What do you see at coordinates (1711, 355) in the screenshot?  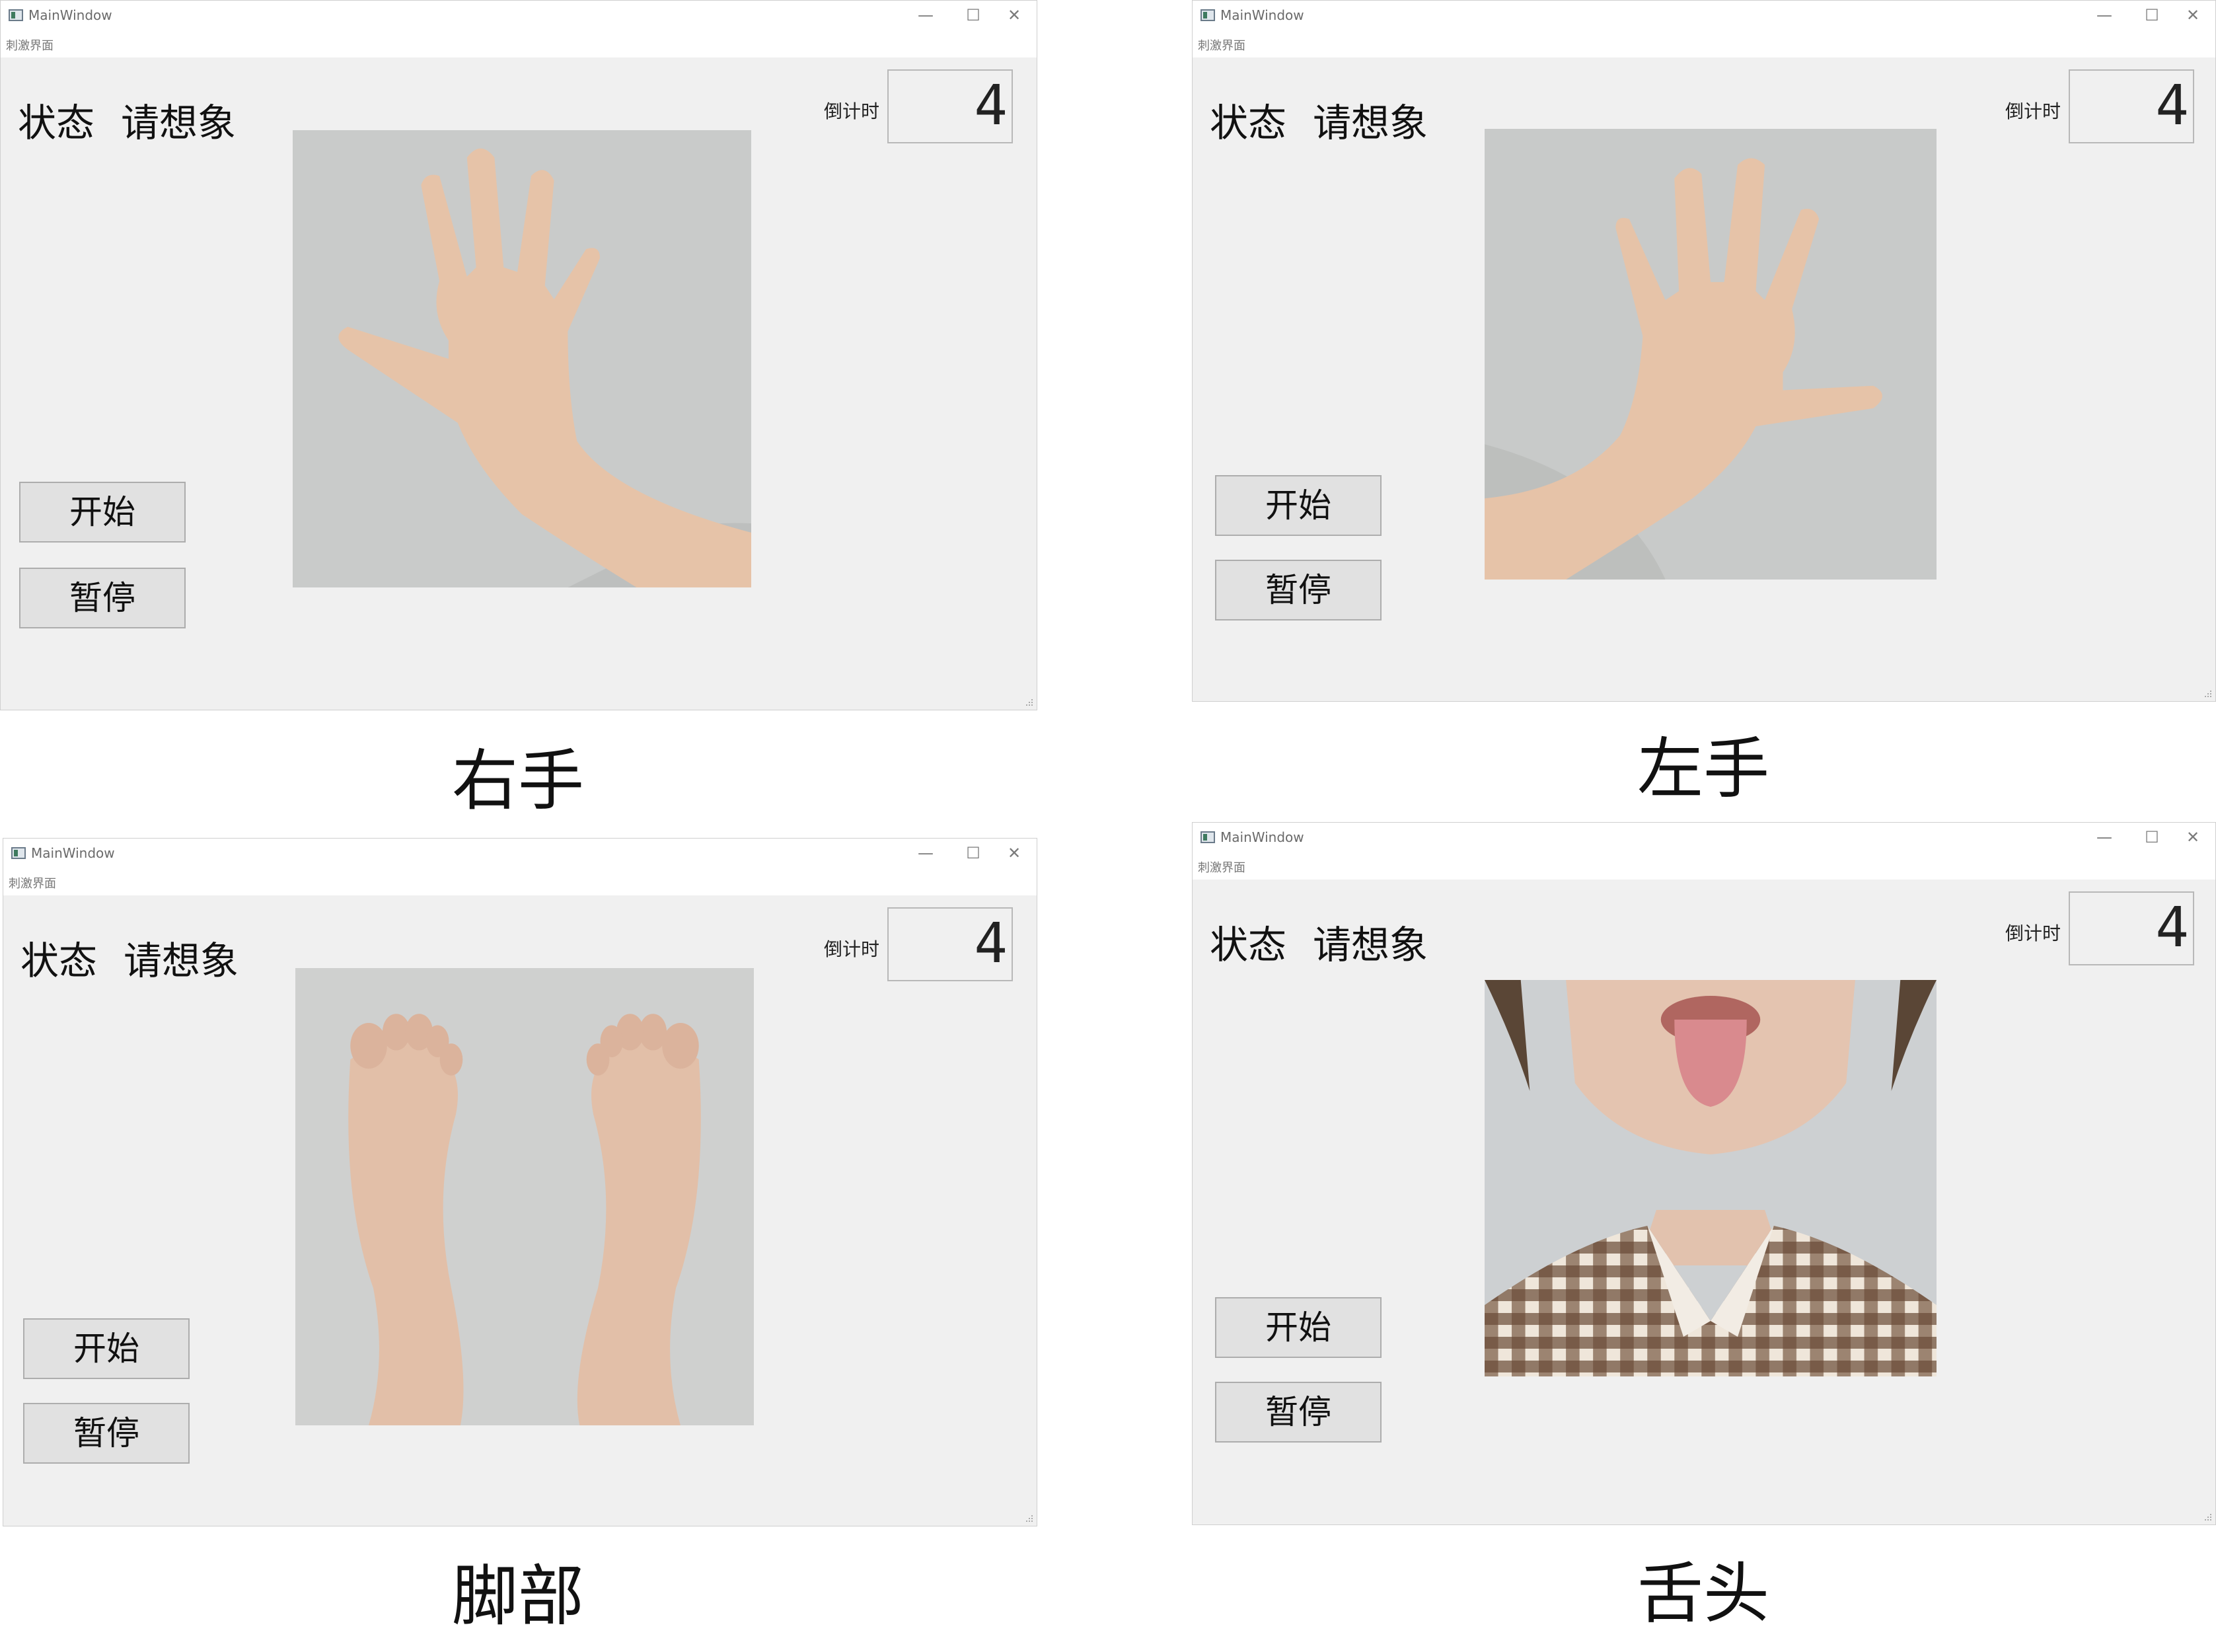 I see `left-hand-photo` at bounding box center [1711, 355].